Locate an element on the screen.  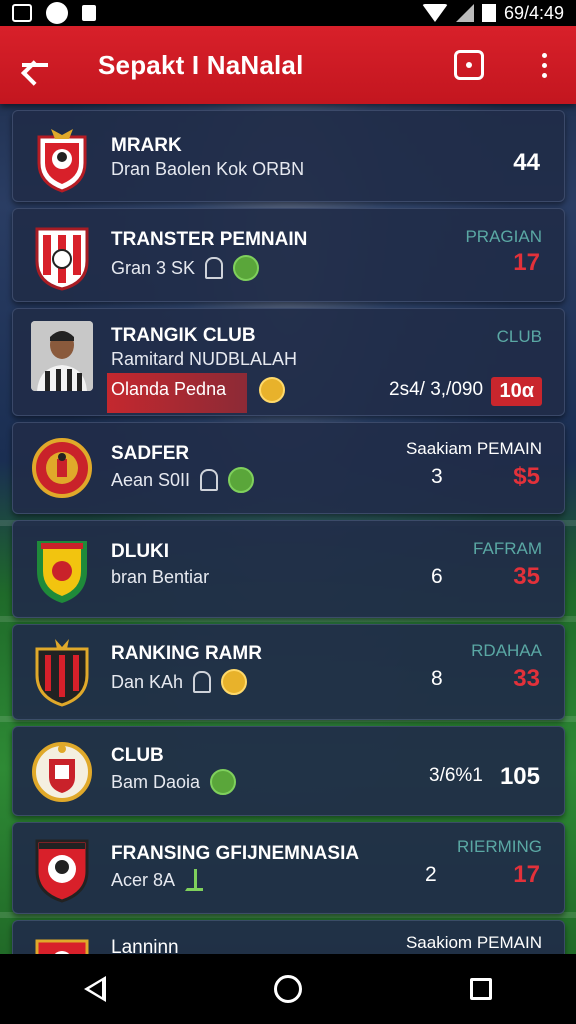
anchor-icon is located at coordinates (194, 880).